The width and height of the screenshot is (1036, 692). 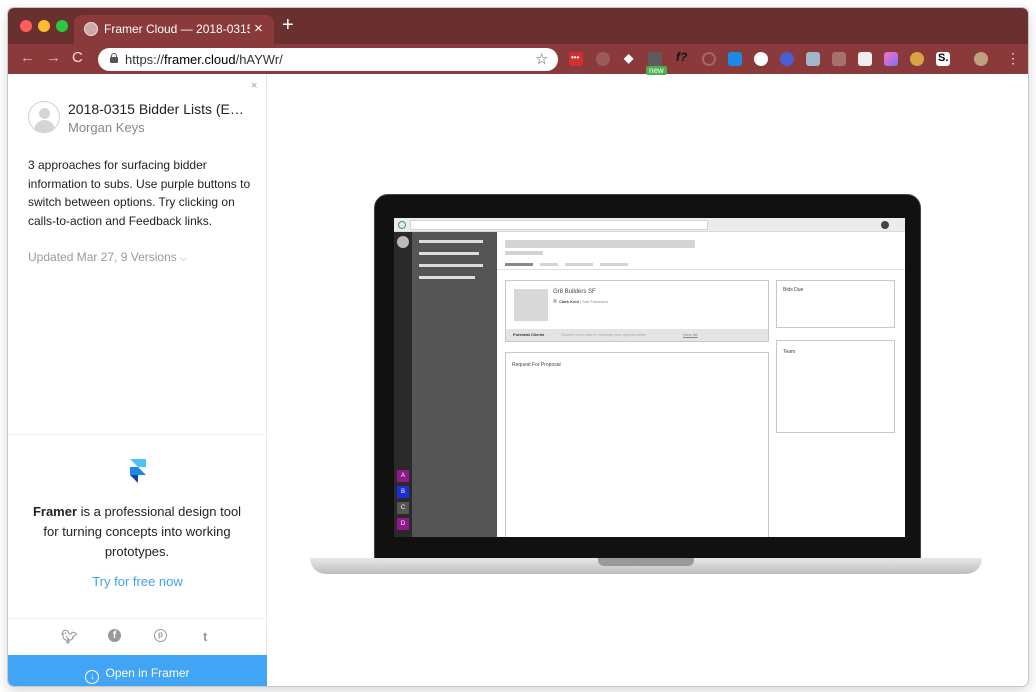 I want to click on profile-avatar-icon, so click(x=981, y=59).